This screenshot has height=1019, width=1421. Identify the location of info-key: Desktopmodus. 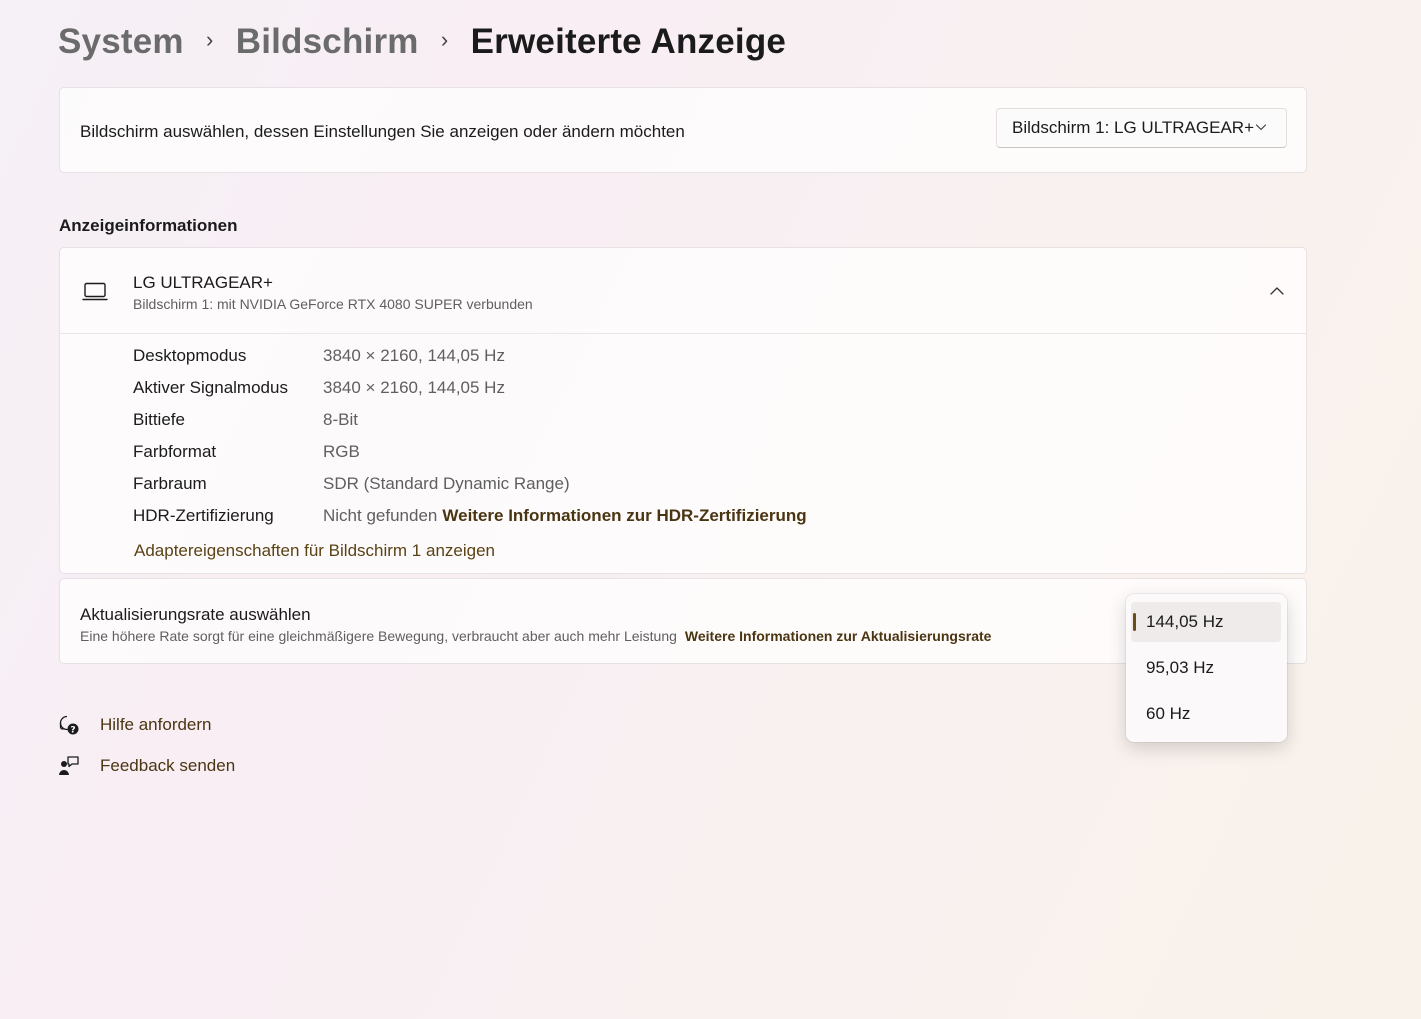
(190, 355).